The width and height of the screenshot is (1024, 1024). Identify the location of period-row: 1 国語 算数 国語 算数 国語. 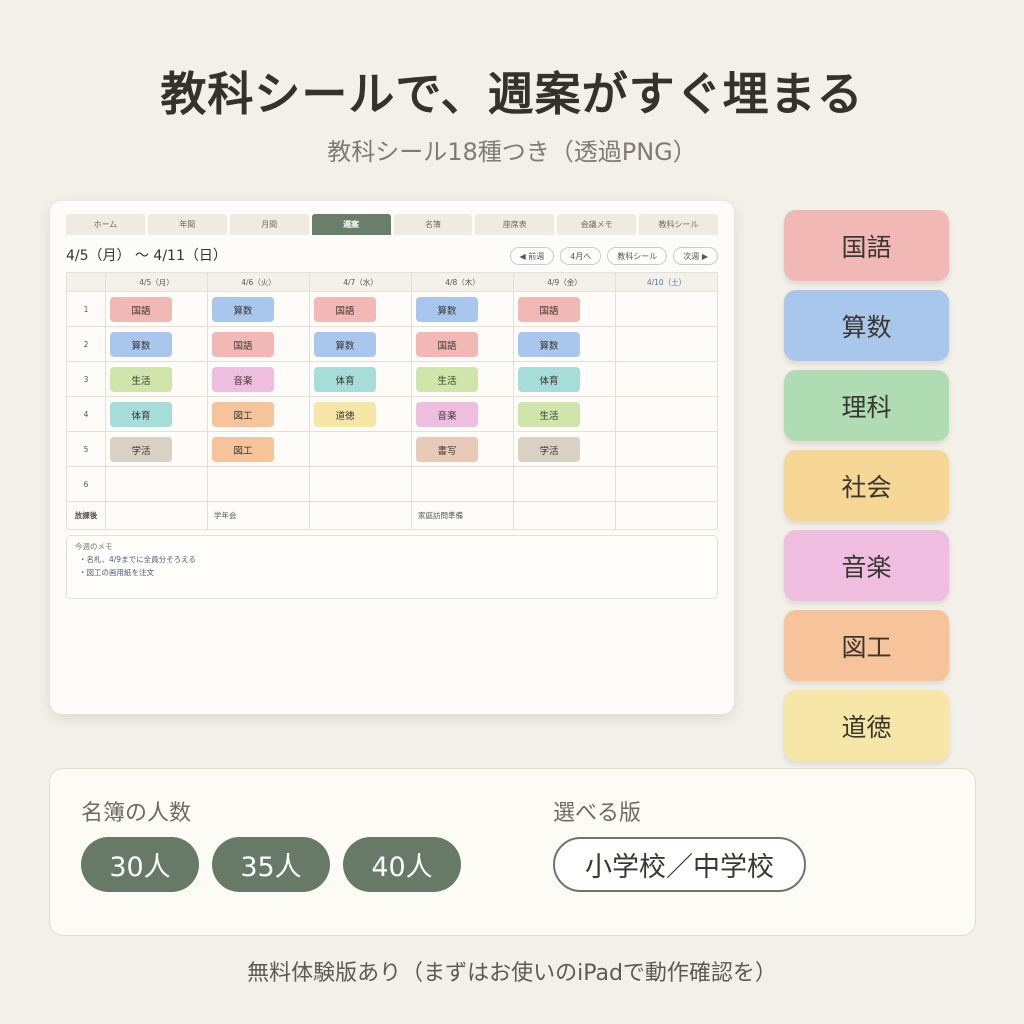
(392, 309).